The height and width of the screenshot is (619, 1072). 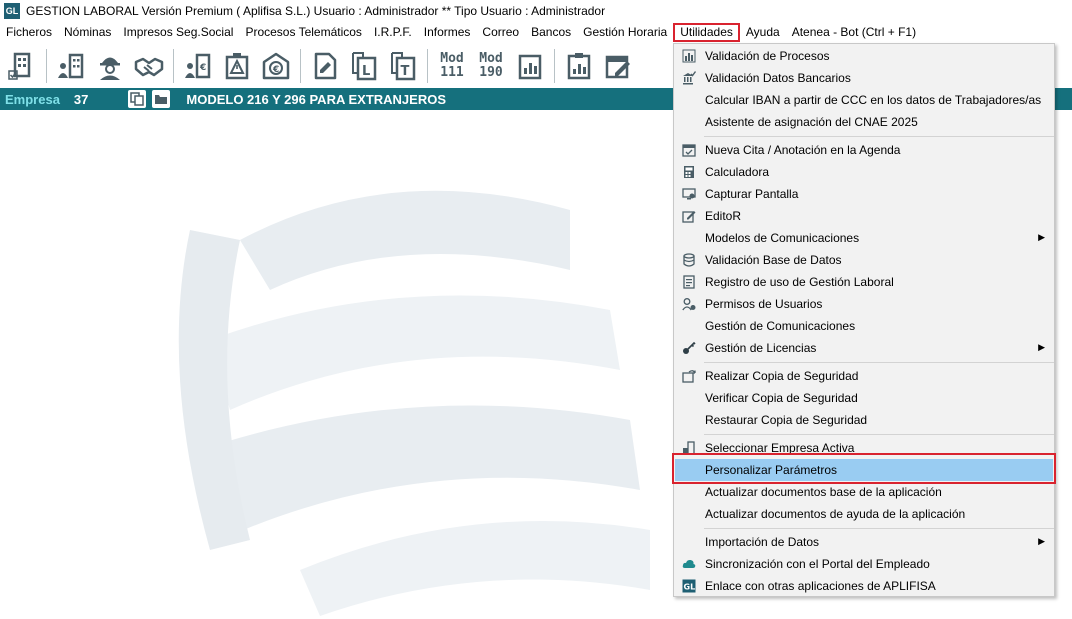 What do you see at coordinates (764, 304) in the screenshot?
I see `menu-item-label: Permisos de Usuarios` at bounding box center [764, 304].